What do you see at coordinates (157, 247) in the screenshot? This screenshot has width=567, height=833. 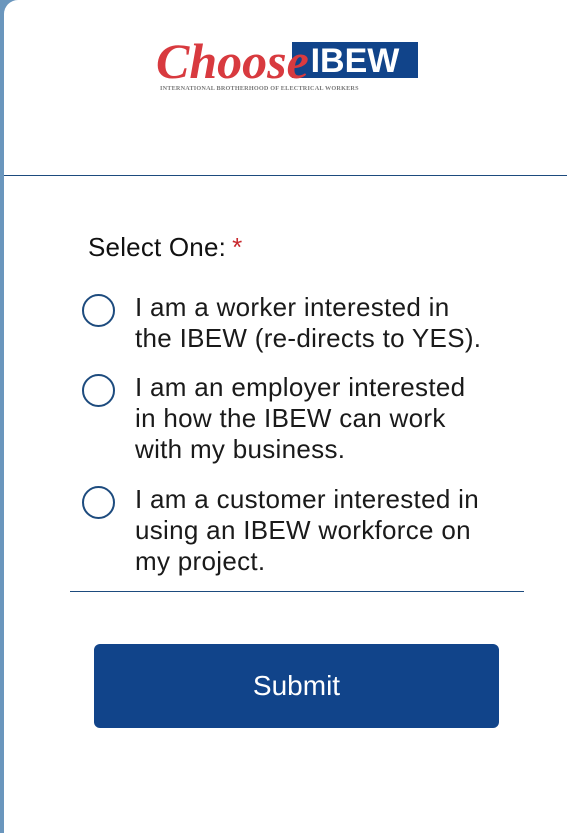 I see `field-label-text: Select One:` at bounding box center [157, 247].